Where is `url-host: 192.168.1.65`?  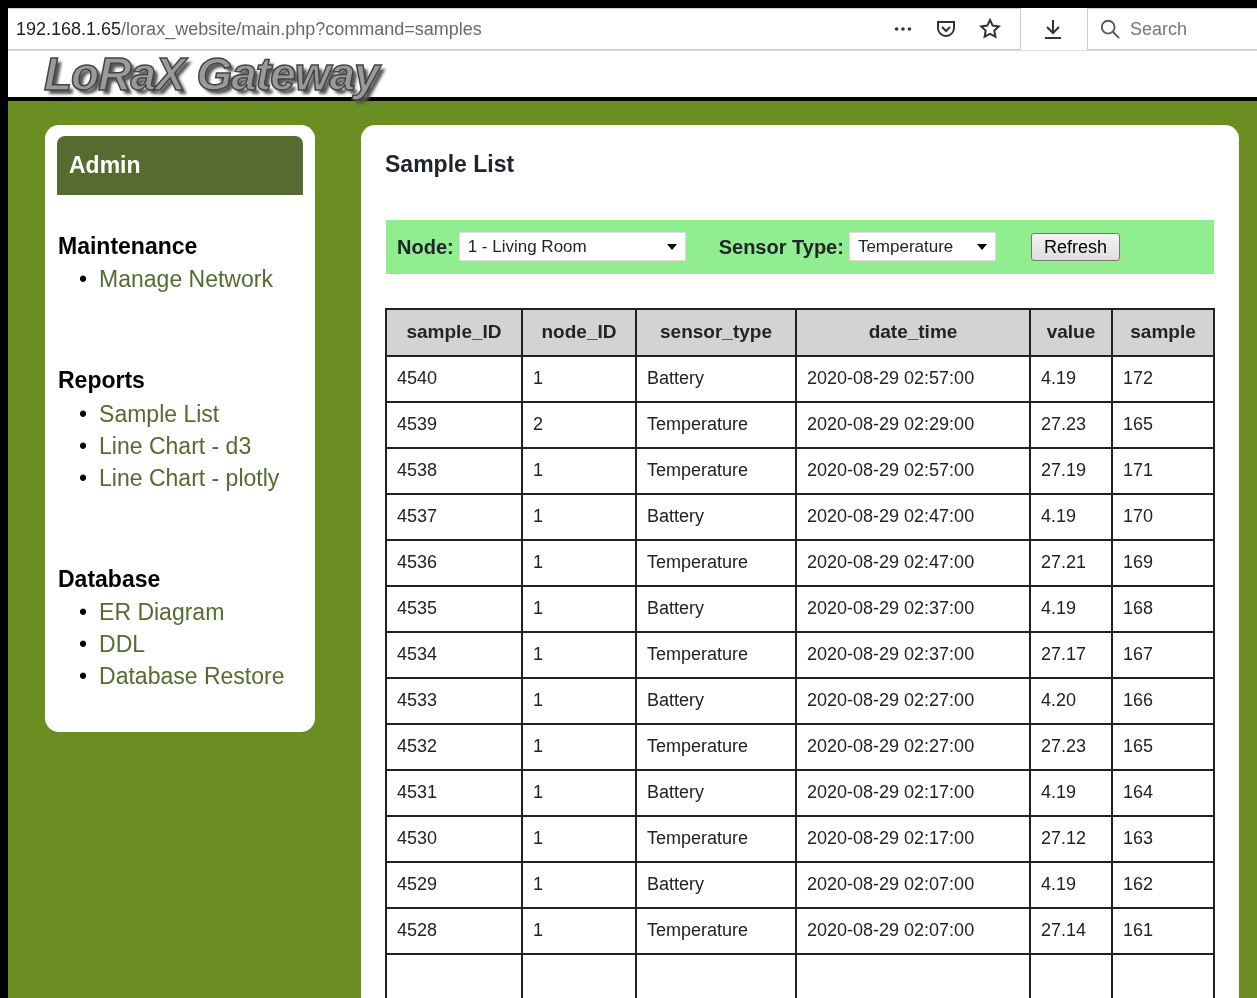 url-host: 192.168.1.65 is located at coordinates (69, 28).